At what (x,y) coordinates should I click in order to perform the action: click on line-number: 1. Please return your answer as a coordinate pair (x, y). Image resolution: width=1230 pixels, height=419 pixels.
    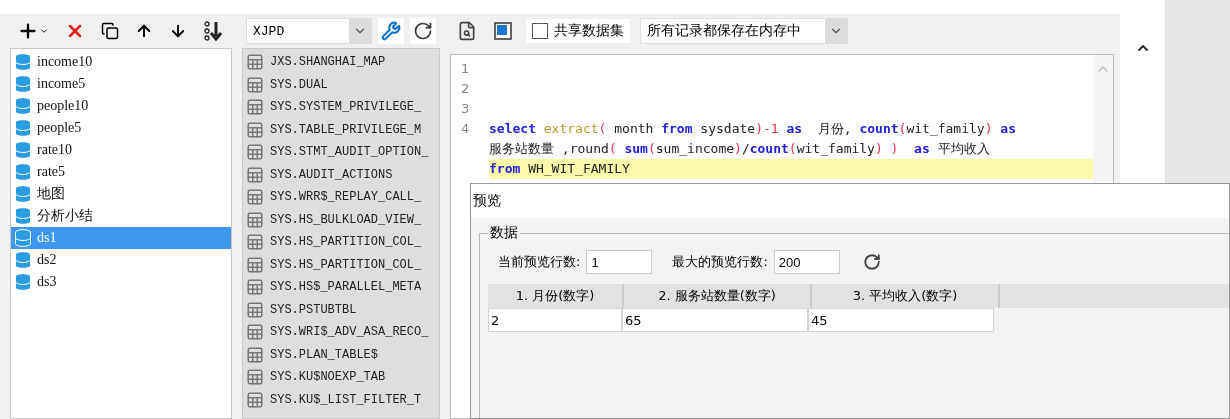
    Looking at the image, I should click on (465, 69).